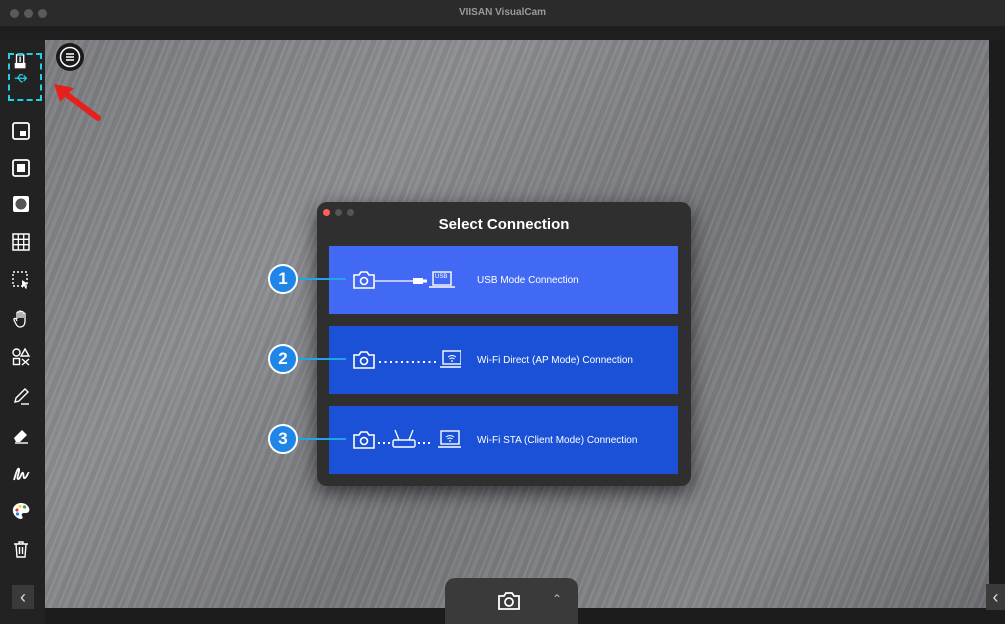 This screenshot has width=1005, height=624. I want to click on window-title: VIISAN VisualCam, so click(502, 12).